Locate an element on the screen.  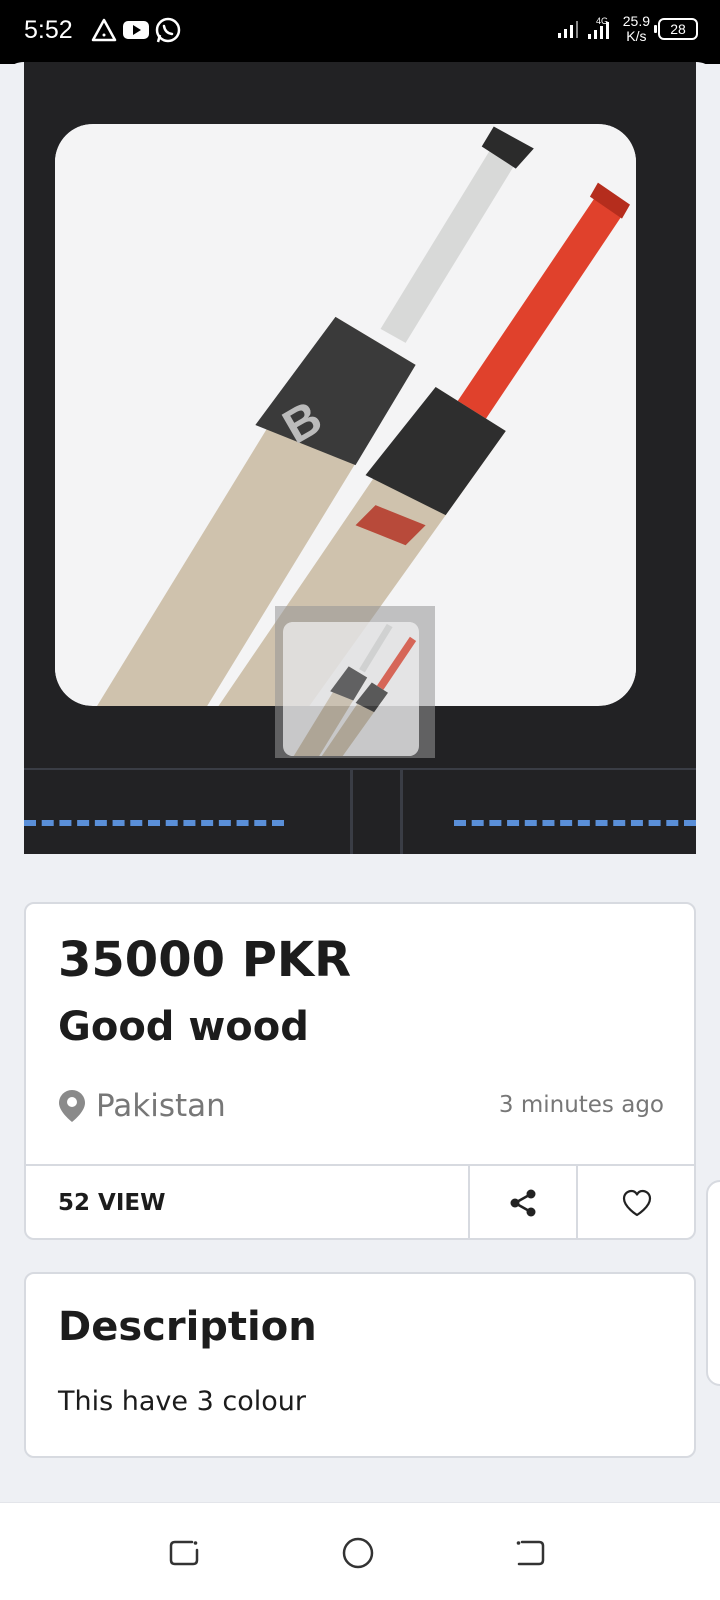
thumbnail-strip is located at coordinates (355, 682).